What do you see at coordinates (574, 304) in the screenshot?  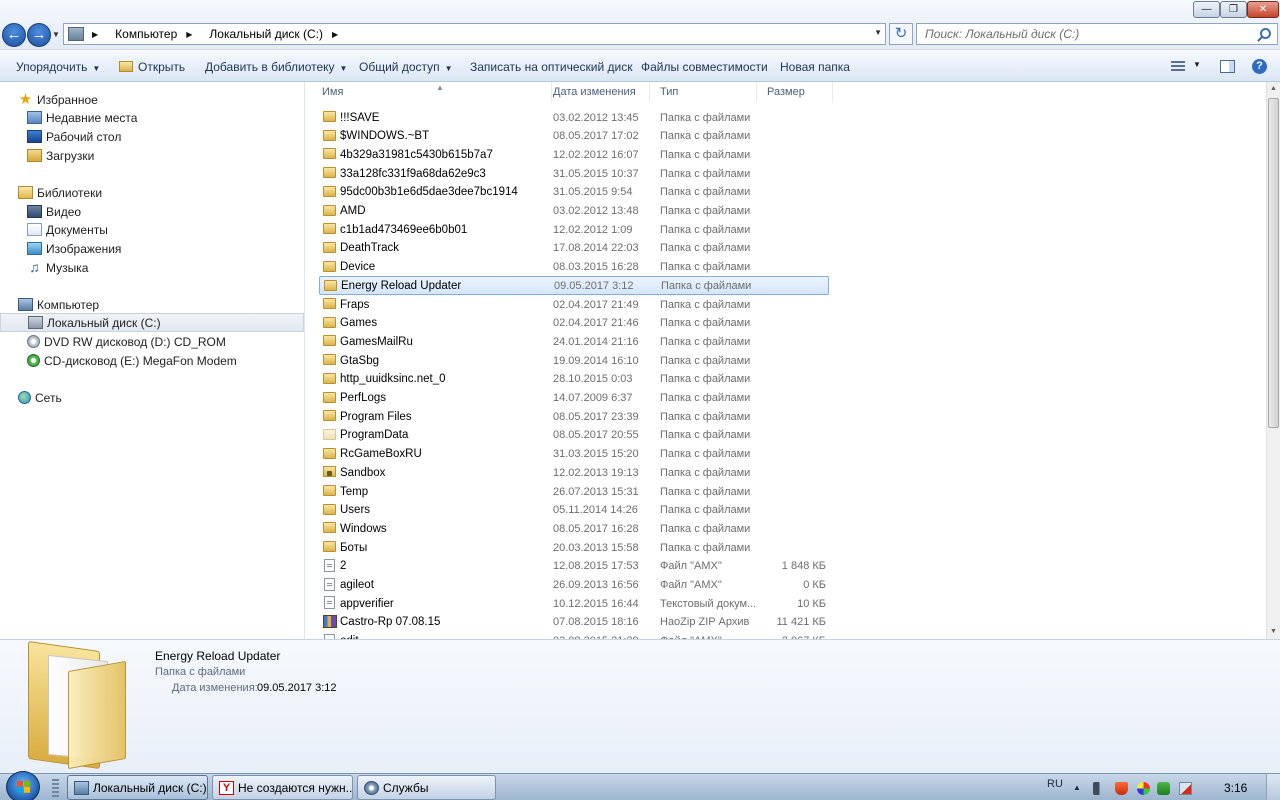 I see `file-row: Fraps 02.04.2017 21:49 Папка с файлами` at bounding box center [574, 304].